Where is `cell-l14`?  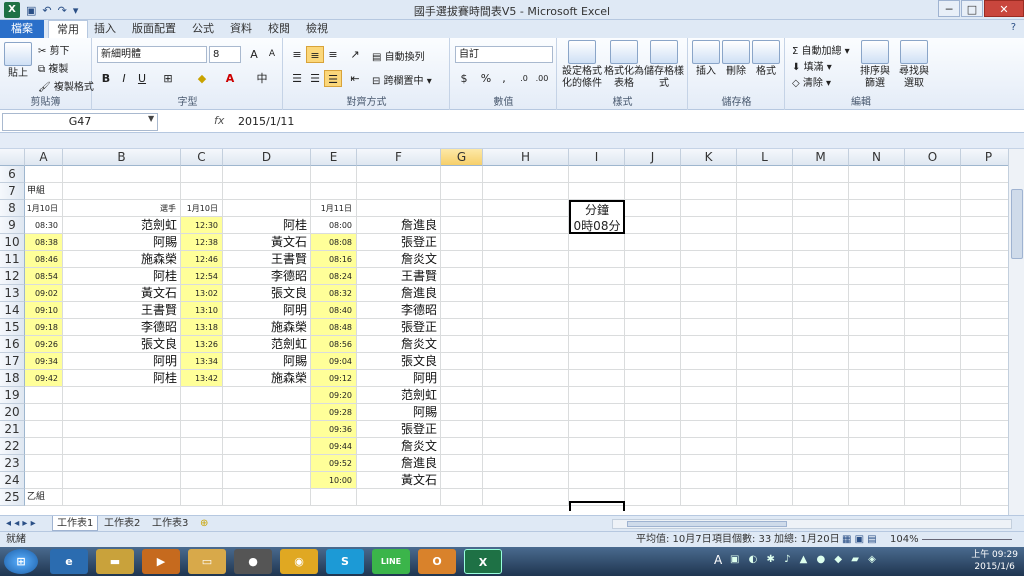
cell-l14 is located at coordinates (765, 310).